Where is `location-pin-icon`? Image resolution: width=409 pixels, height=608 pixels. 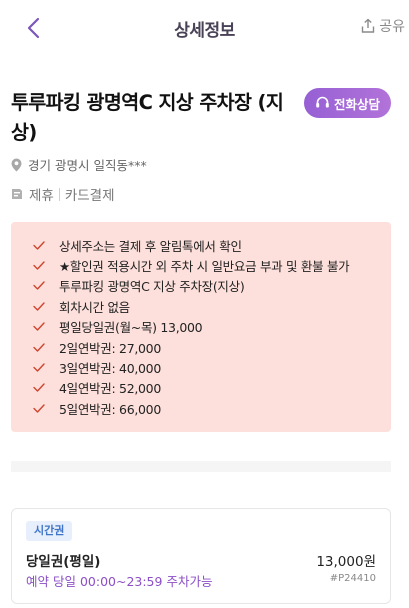
location-pin-icon is located at coordinates (16, 164).